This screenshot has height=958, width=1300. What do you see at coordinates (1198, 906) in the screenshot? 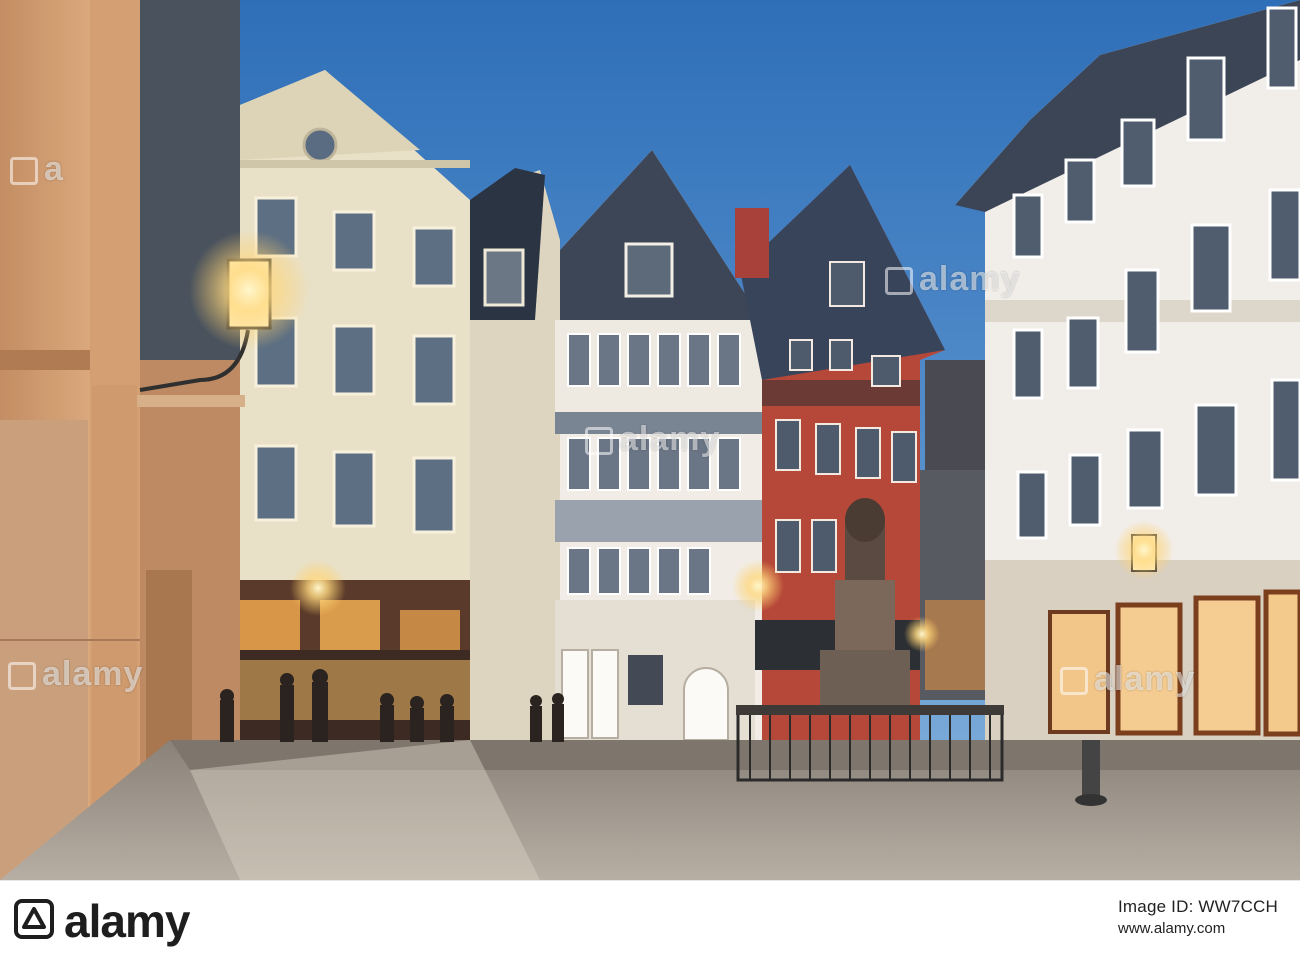
I see `image-id-label: Image ID: WW7CCH` at bounding box center [1198, 906].